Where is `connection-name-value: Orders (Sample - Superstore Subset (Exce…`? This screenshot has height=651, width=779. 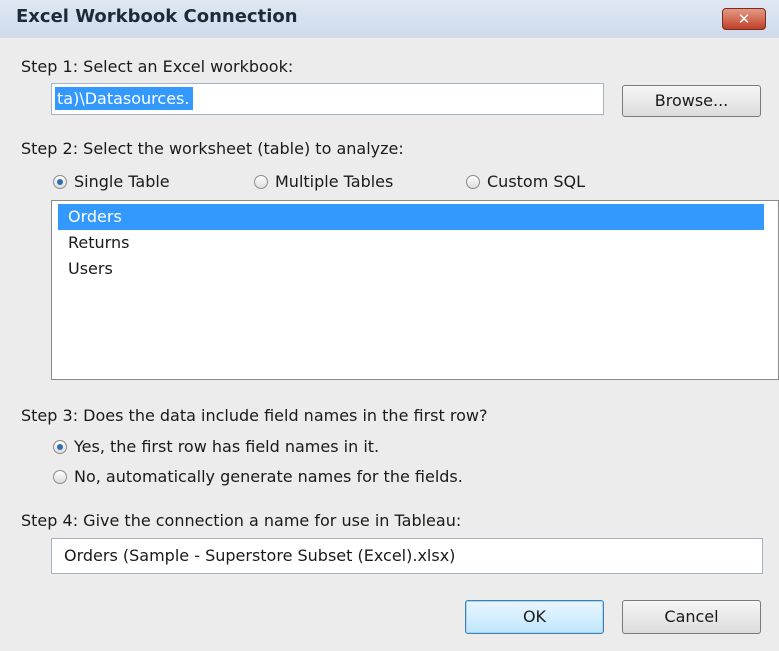
connection-name-value: Orders (Sample - Superstore Subset (Exce… is located at coordinates (260, 555).